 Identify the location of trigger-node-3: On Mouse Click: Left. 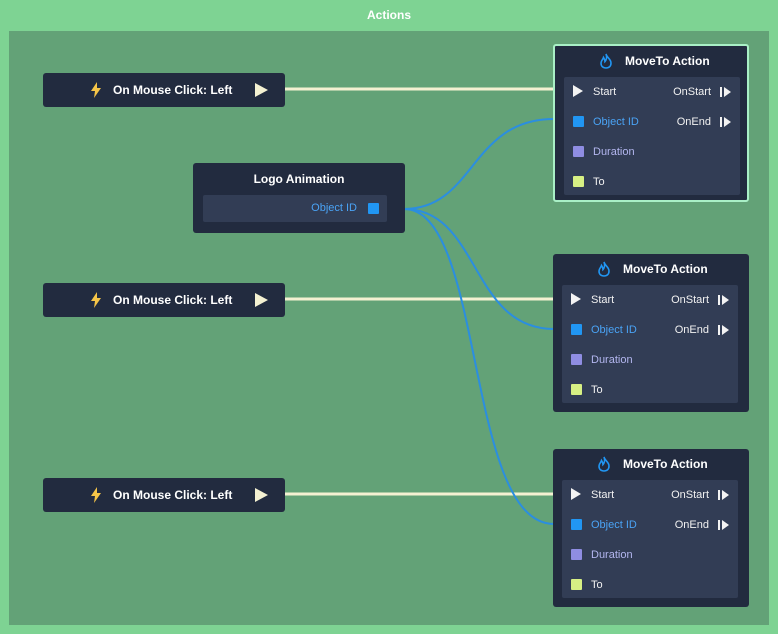
(164, 495).